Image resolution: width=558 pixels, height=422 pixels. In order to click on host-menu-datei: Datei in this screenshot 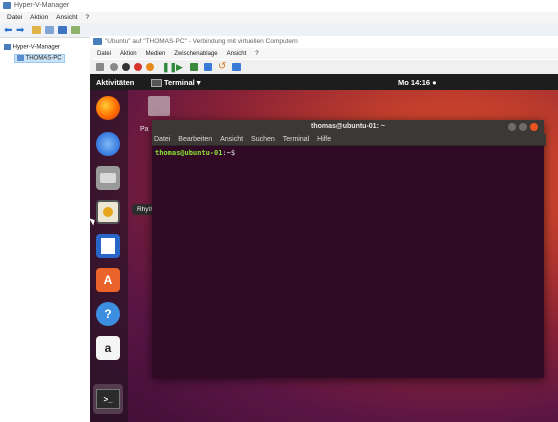, I will do `click(14, 17)`.